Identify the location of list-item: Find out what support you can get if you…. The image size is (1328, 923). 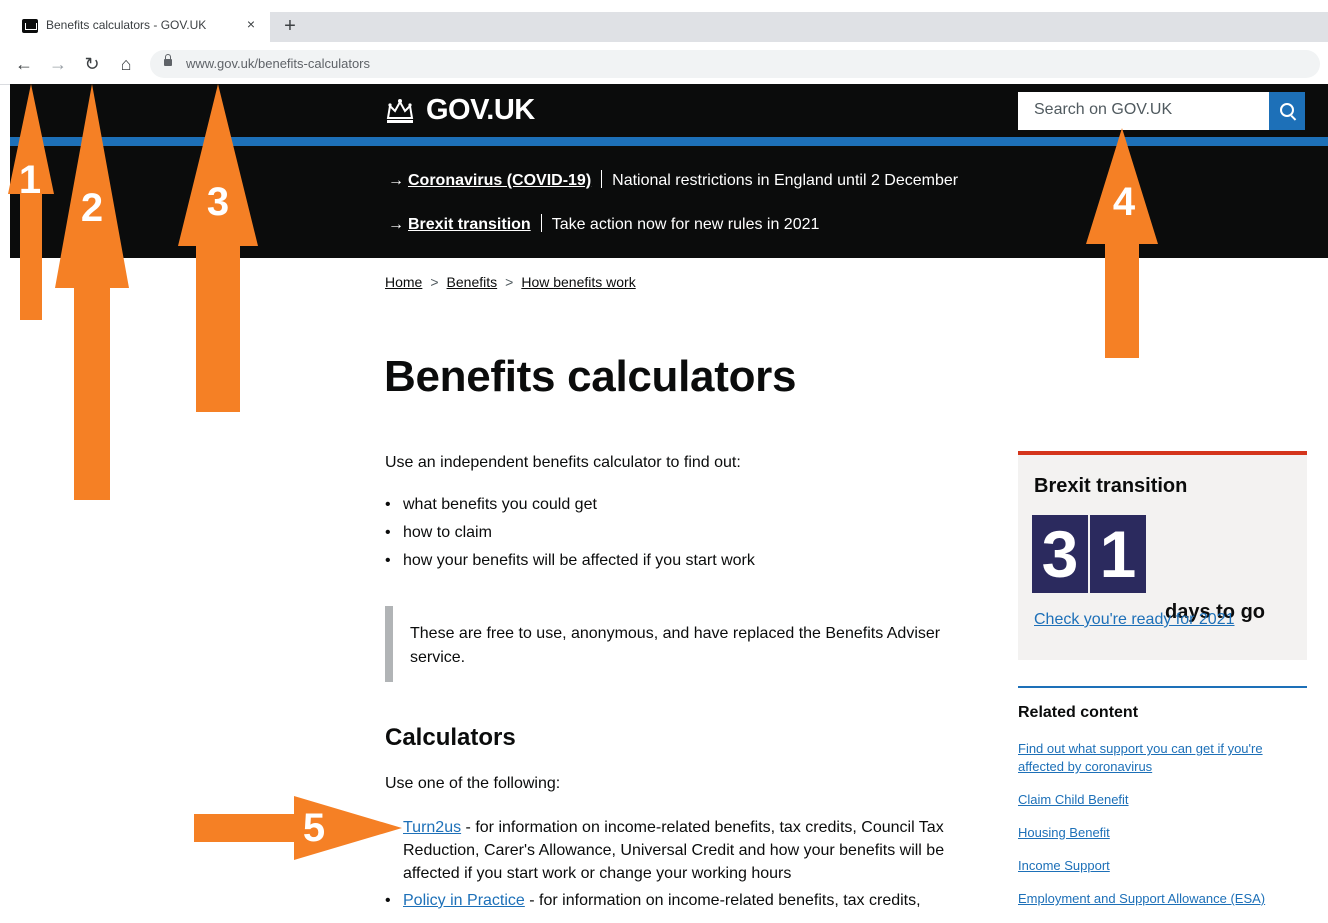
(1162, 758).